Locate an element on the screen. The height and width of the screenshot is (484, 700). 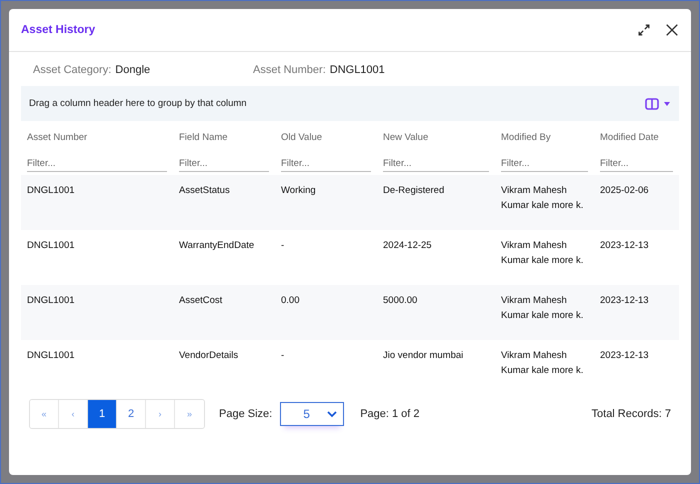
column-header: New Value is located at coordinates (405, 137).